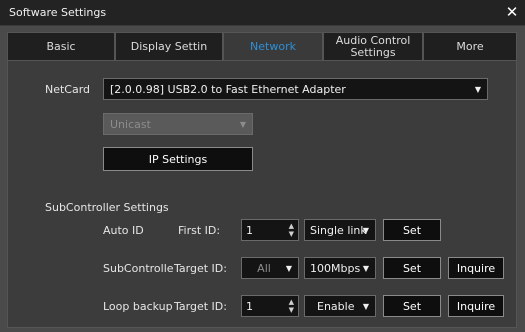 The width and height of the screenshot is (525, 332). I want to click on speed-dropdown: 100Mbps ▼, so click(340, 268).